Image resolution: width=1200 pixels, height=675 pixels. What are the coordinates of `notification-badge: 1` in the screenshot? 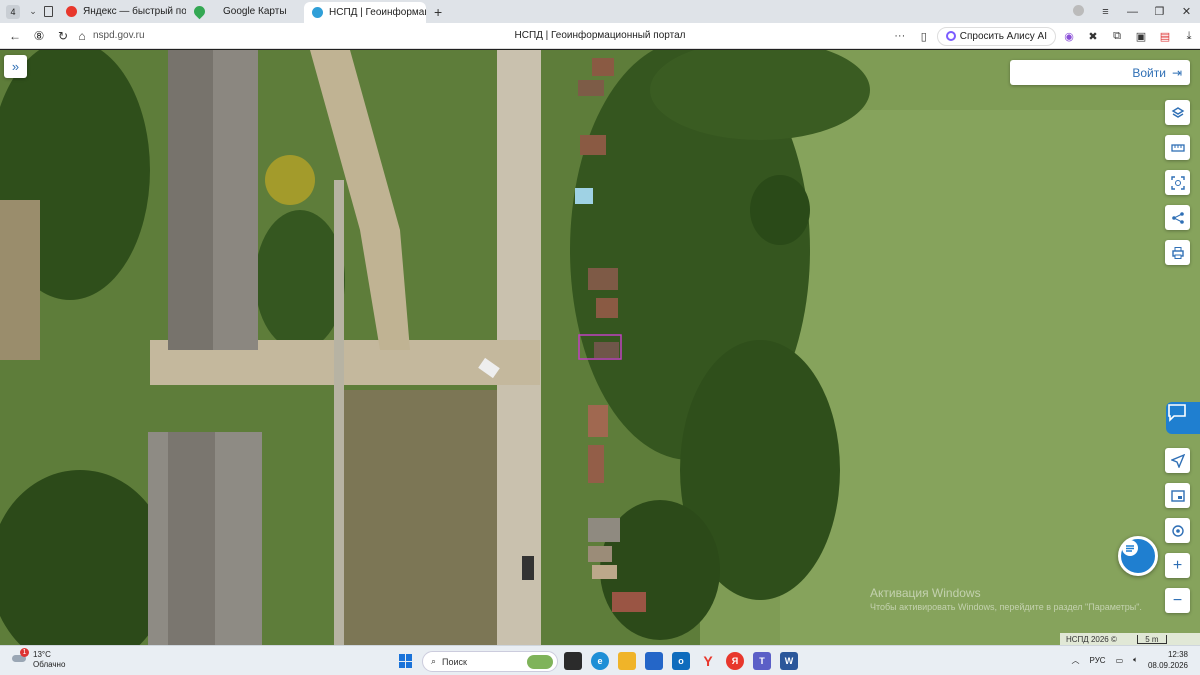 It's located at (24, 652).